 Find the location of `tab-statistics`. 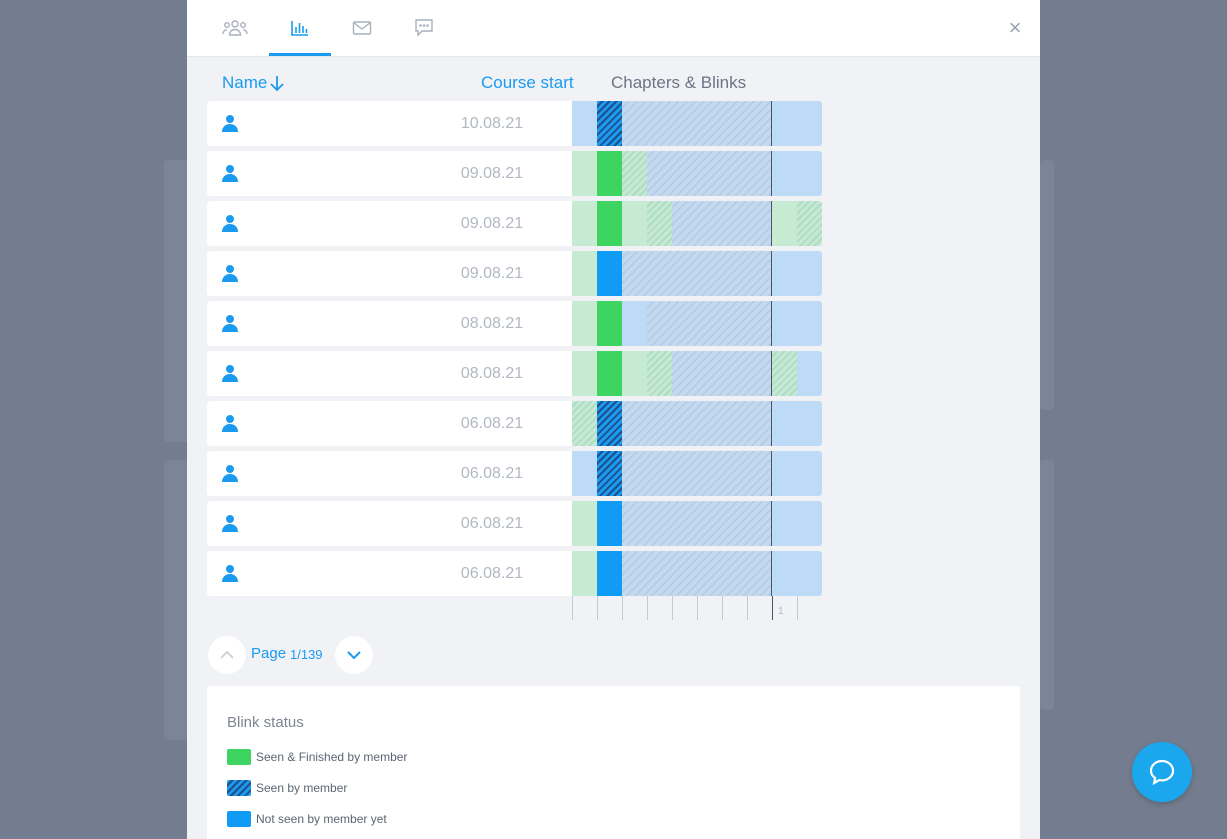

tab-statistics is located at coordinates (300, 28).